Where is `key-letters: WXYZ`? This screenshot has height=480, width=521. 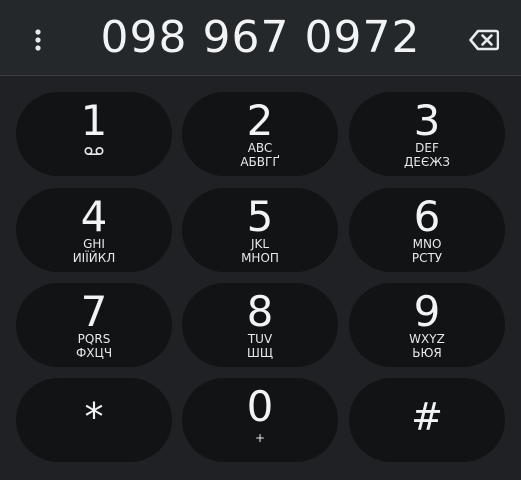 key-letters: WXYZ is located at coordinates (427, 339).